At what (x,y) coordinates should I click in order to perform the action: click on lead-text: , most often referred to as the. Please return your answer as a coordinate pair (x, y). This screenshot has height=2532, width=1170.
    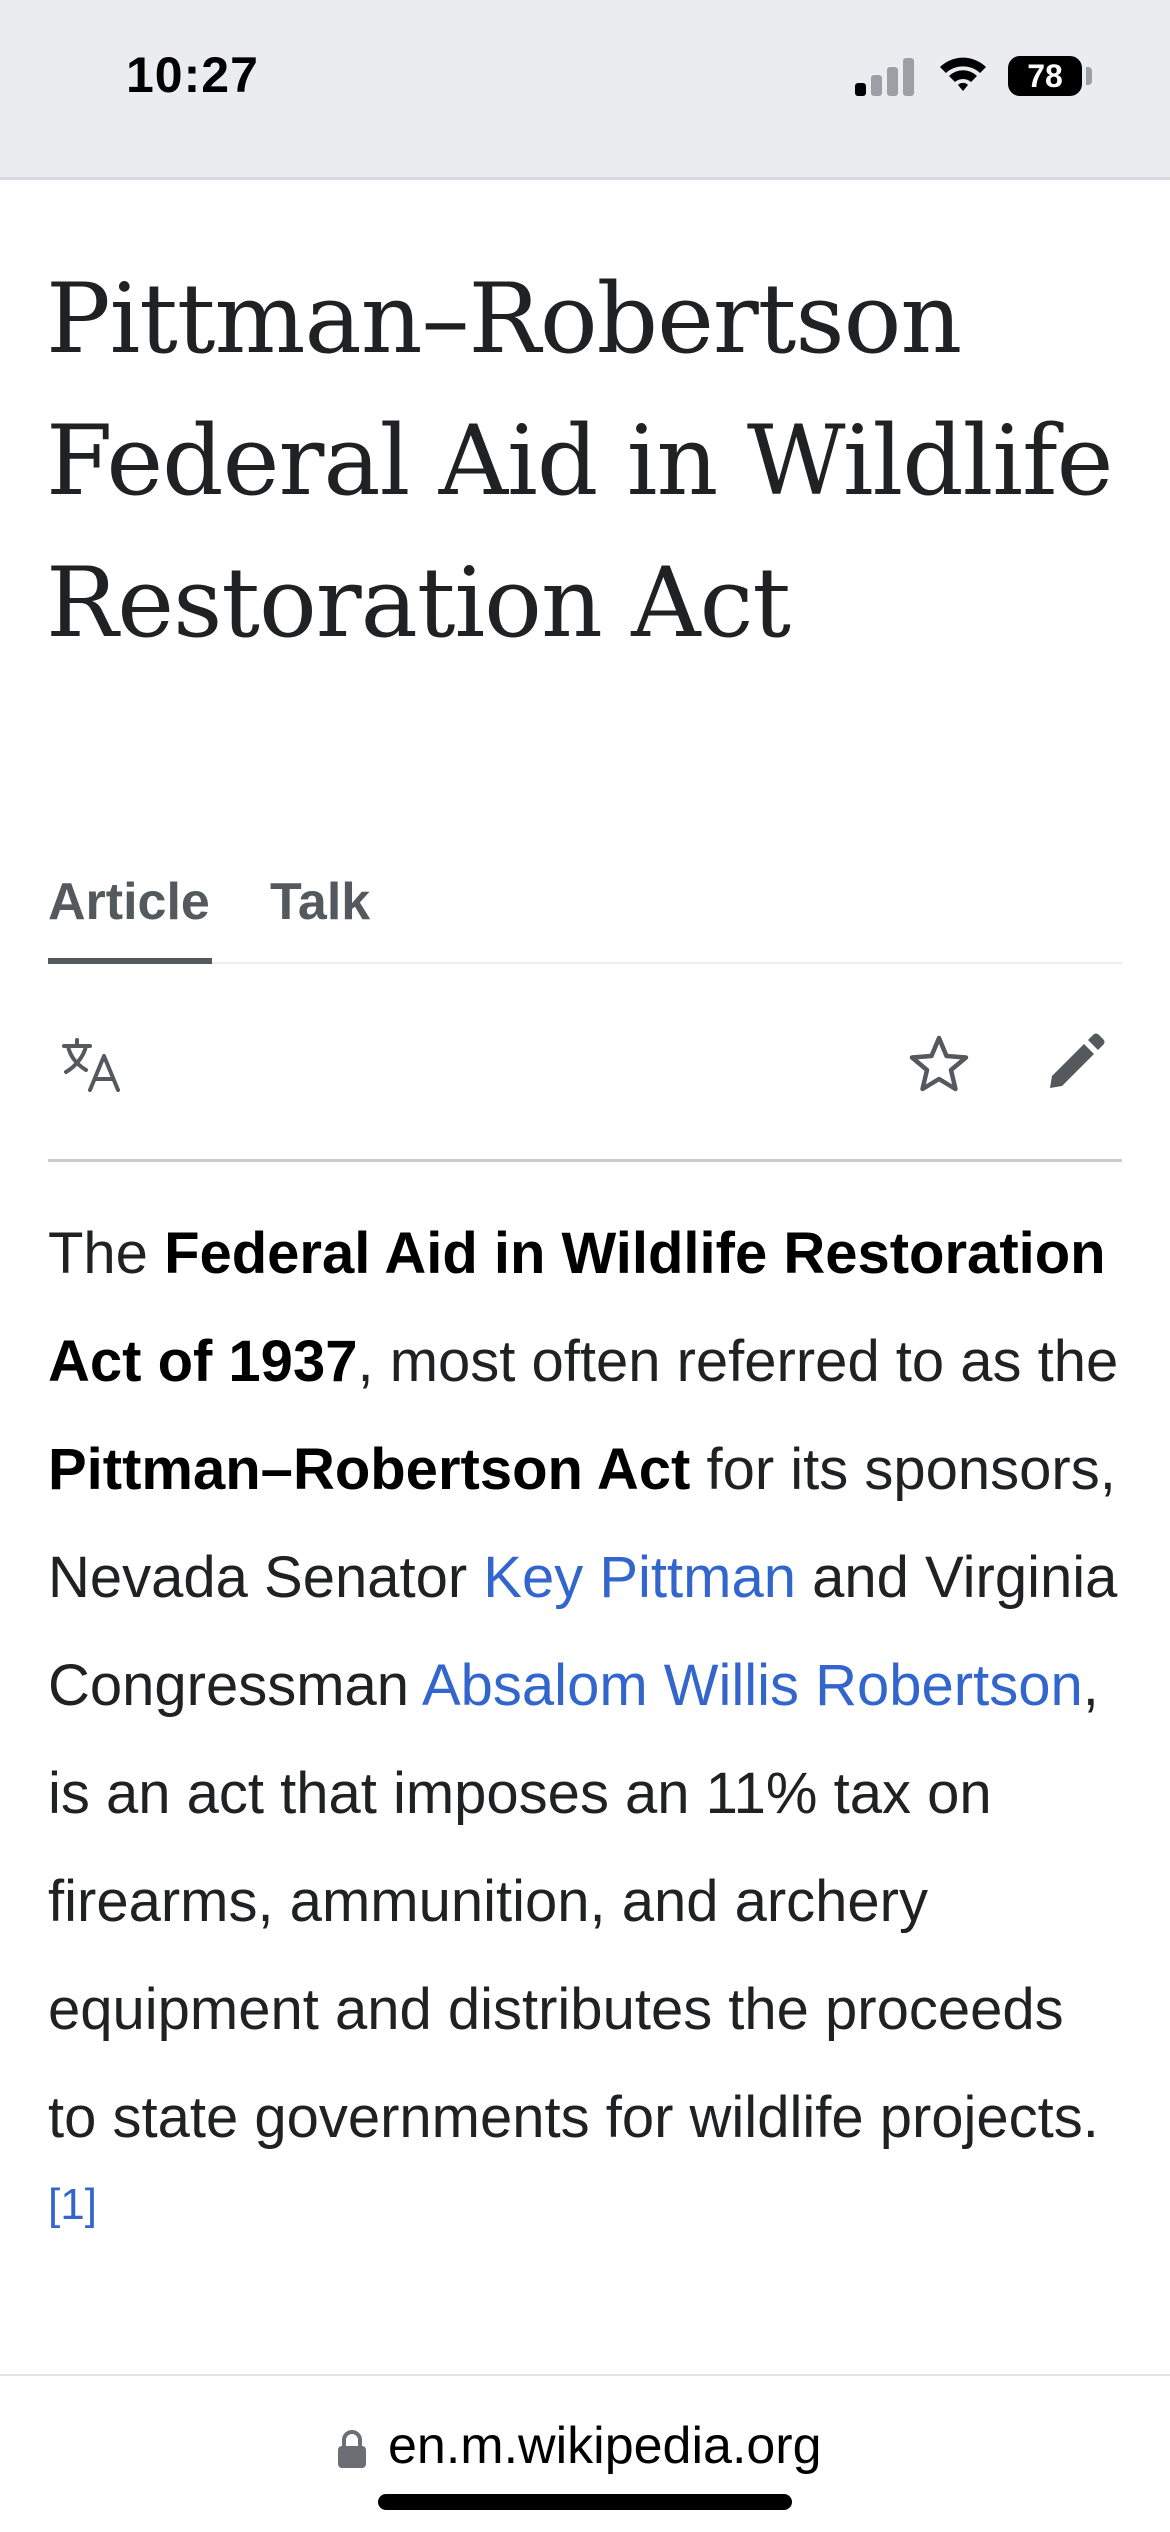
    Looking at the image, I should click on (738, 1361).